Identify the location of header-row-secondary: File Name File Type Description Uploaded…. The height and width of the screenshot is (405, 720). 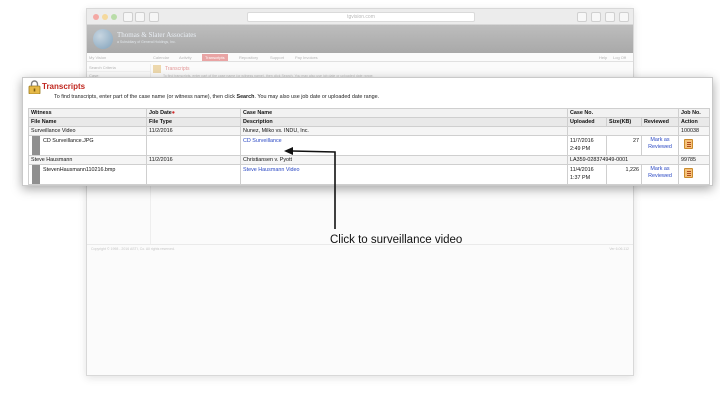
(369, 122).